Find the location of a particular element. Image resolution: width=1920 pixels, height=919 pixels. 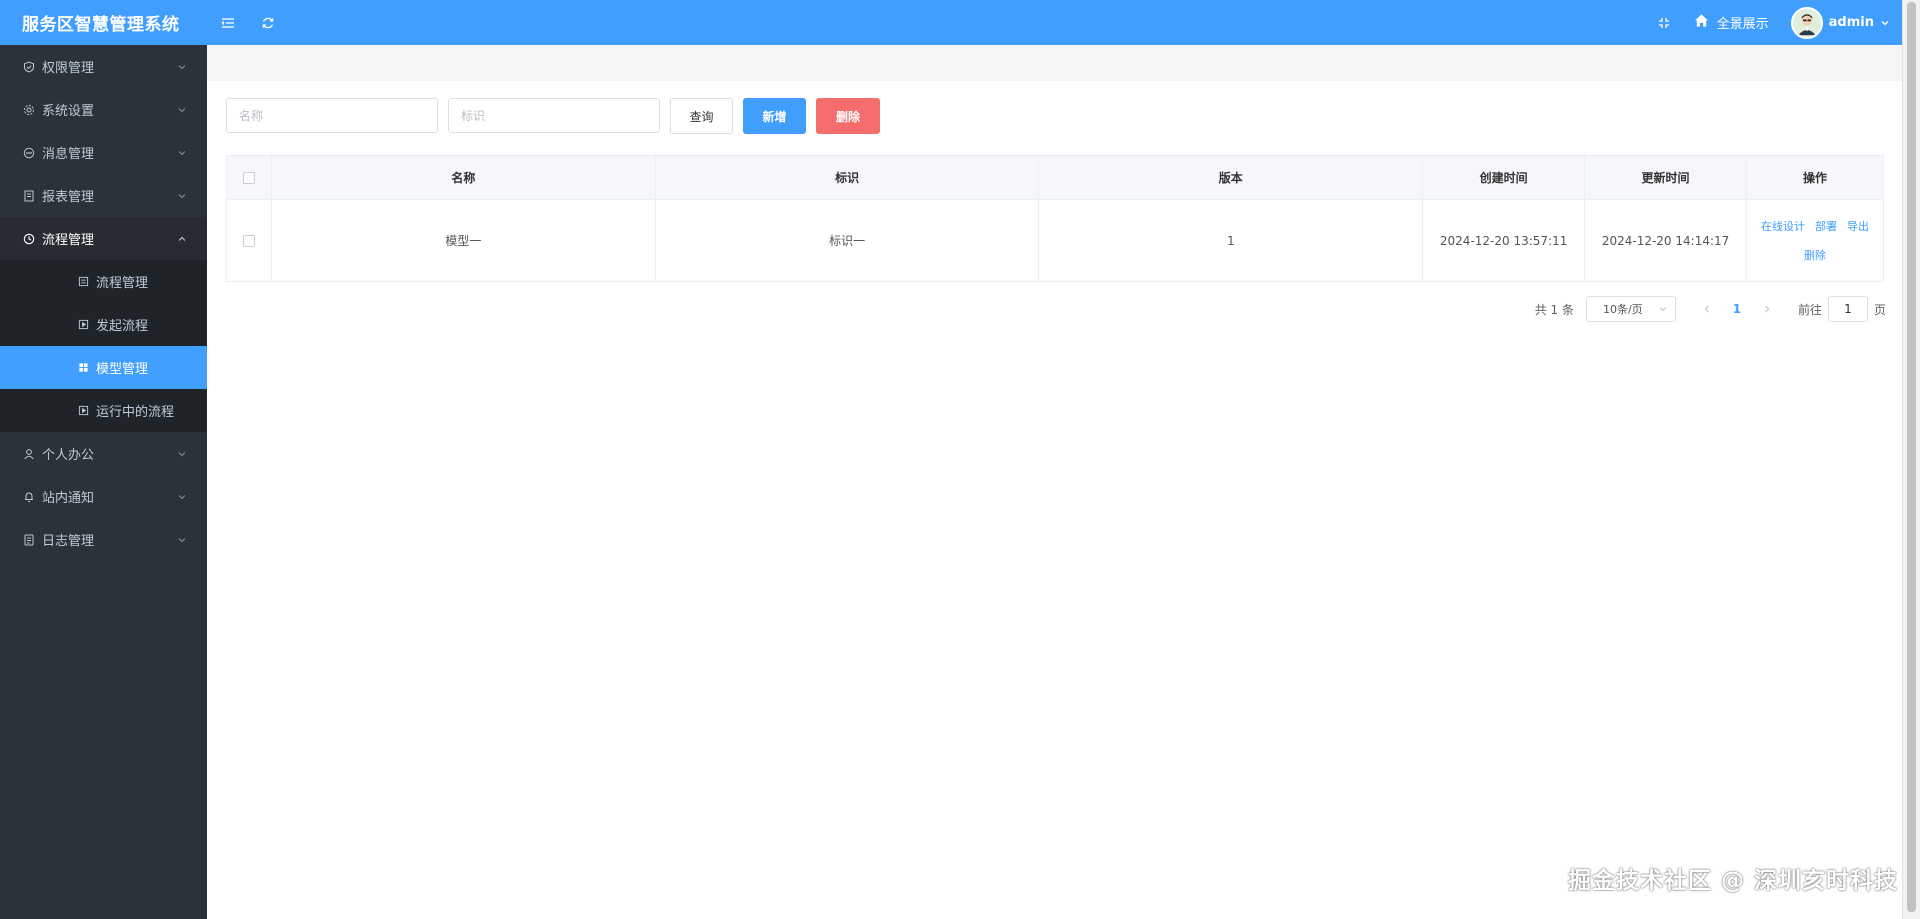

sidebar-item-messages: 消息管理 is located at coordinates (103, 152).